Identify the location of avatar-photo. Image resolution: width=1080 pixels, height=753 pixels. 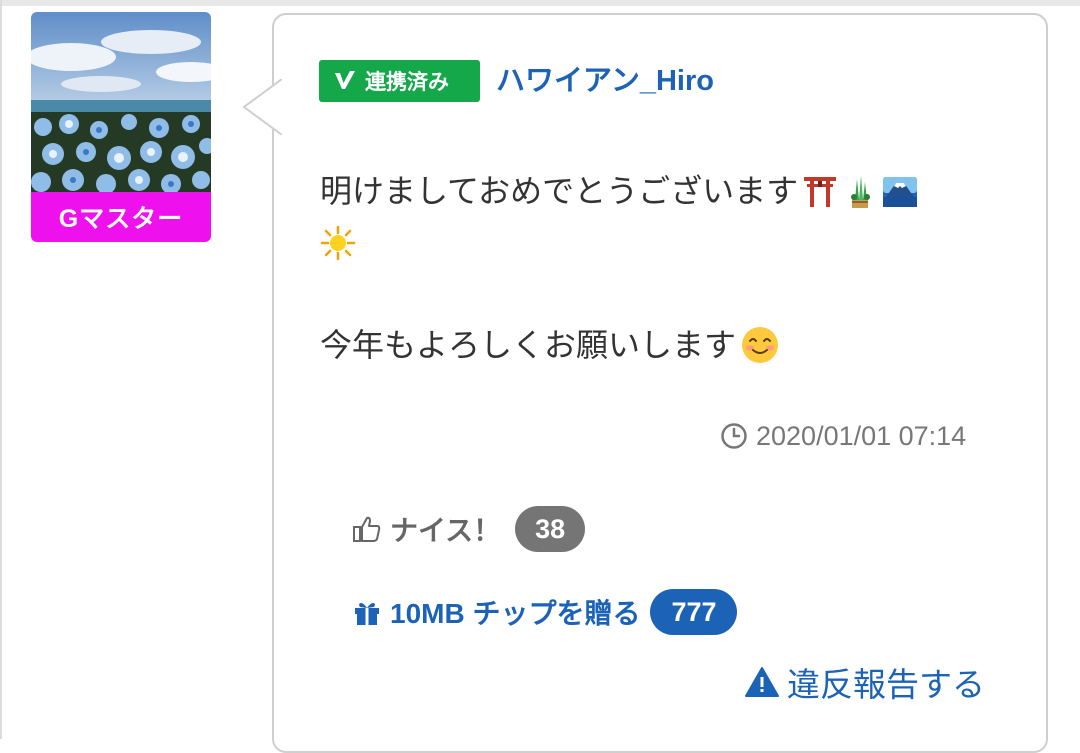
(121, 102).